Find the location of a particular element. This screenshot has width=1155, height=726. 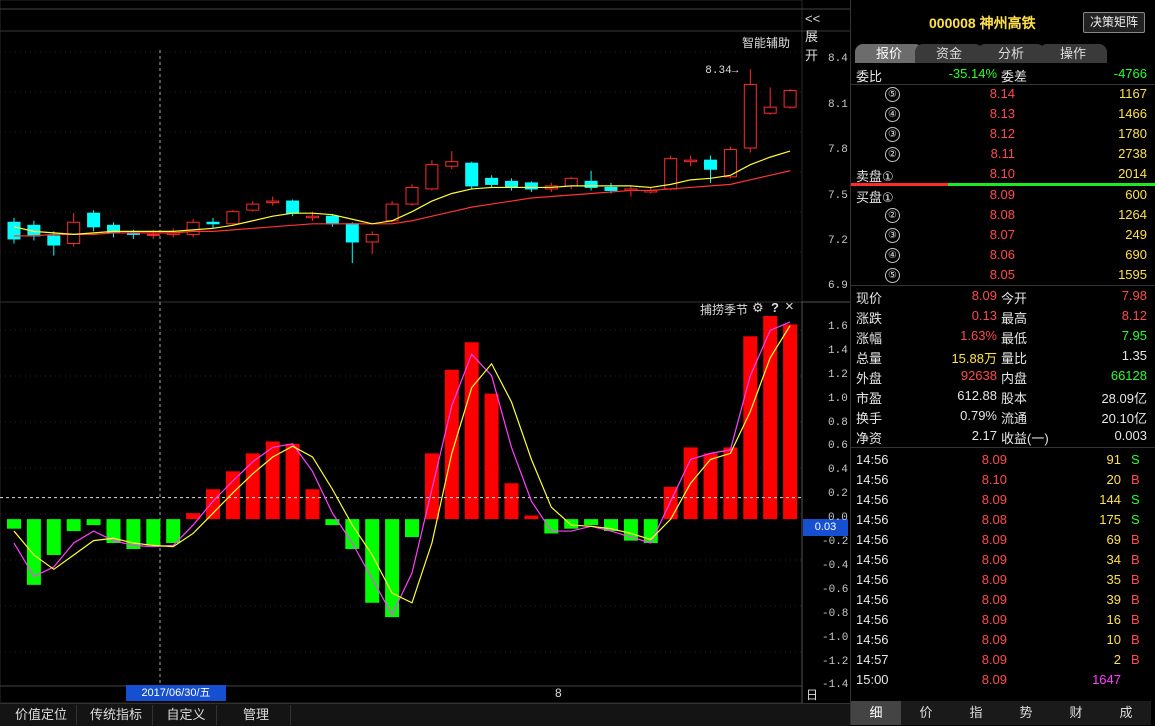

expand-button: <<展开 is located at coordinates (812, 37).